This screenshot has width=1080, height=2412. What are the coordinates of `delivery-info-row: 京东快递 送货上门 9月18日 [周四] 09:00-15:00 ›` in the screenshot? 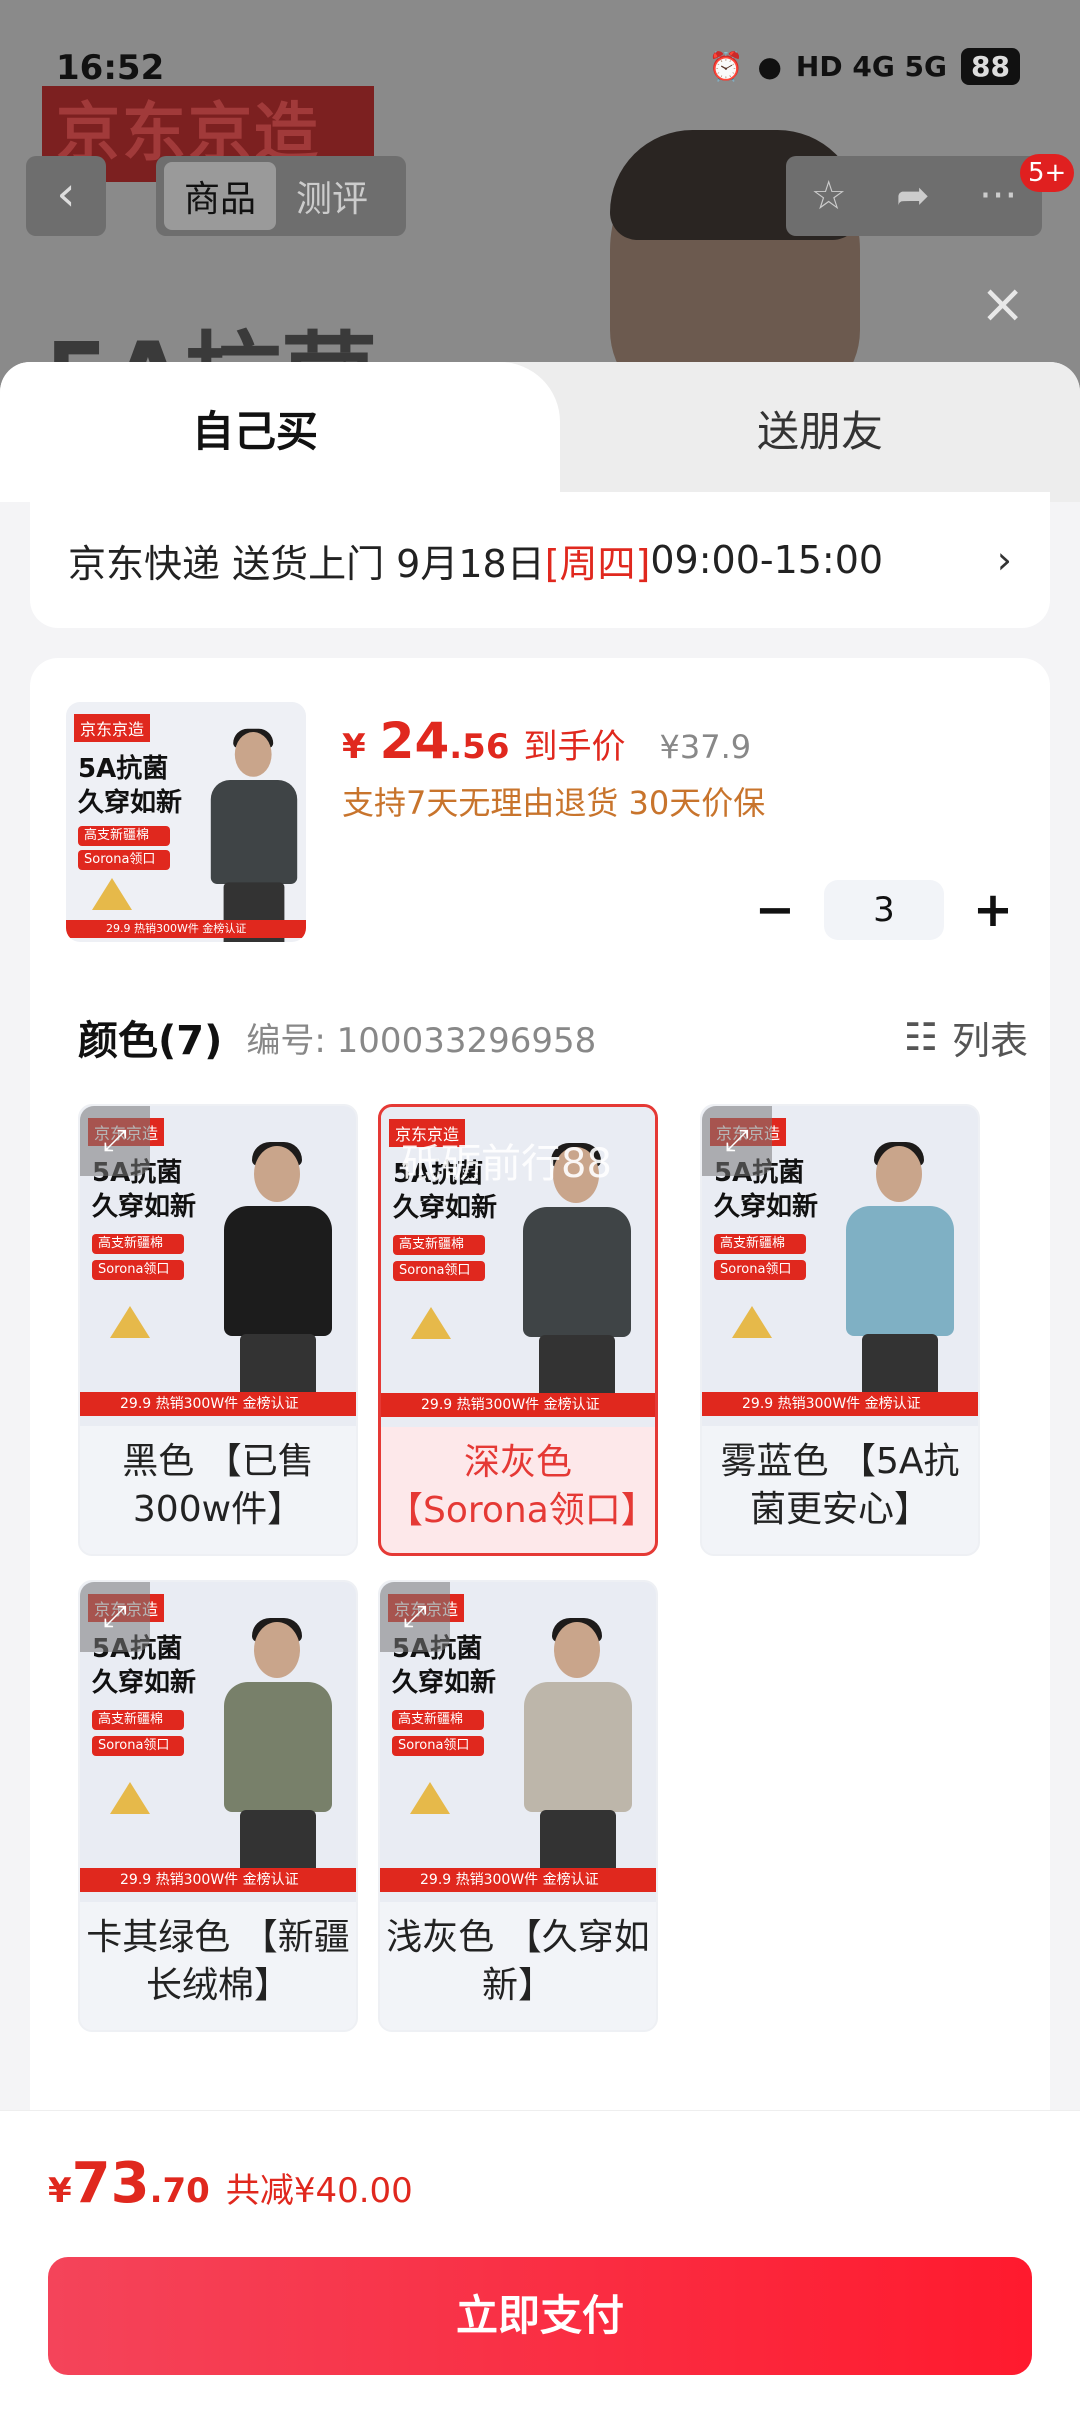 It's located at (540, 560).